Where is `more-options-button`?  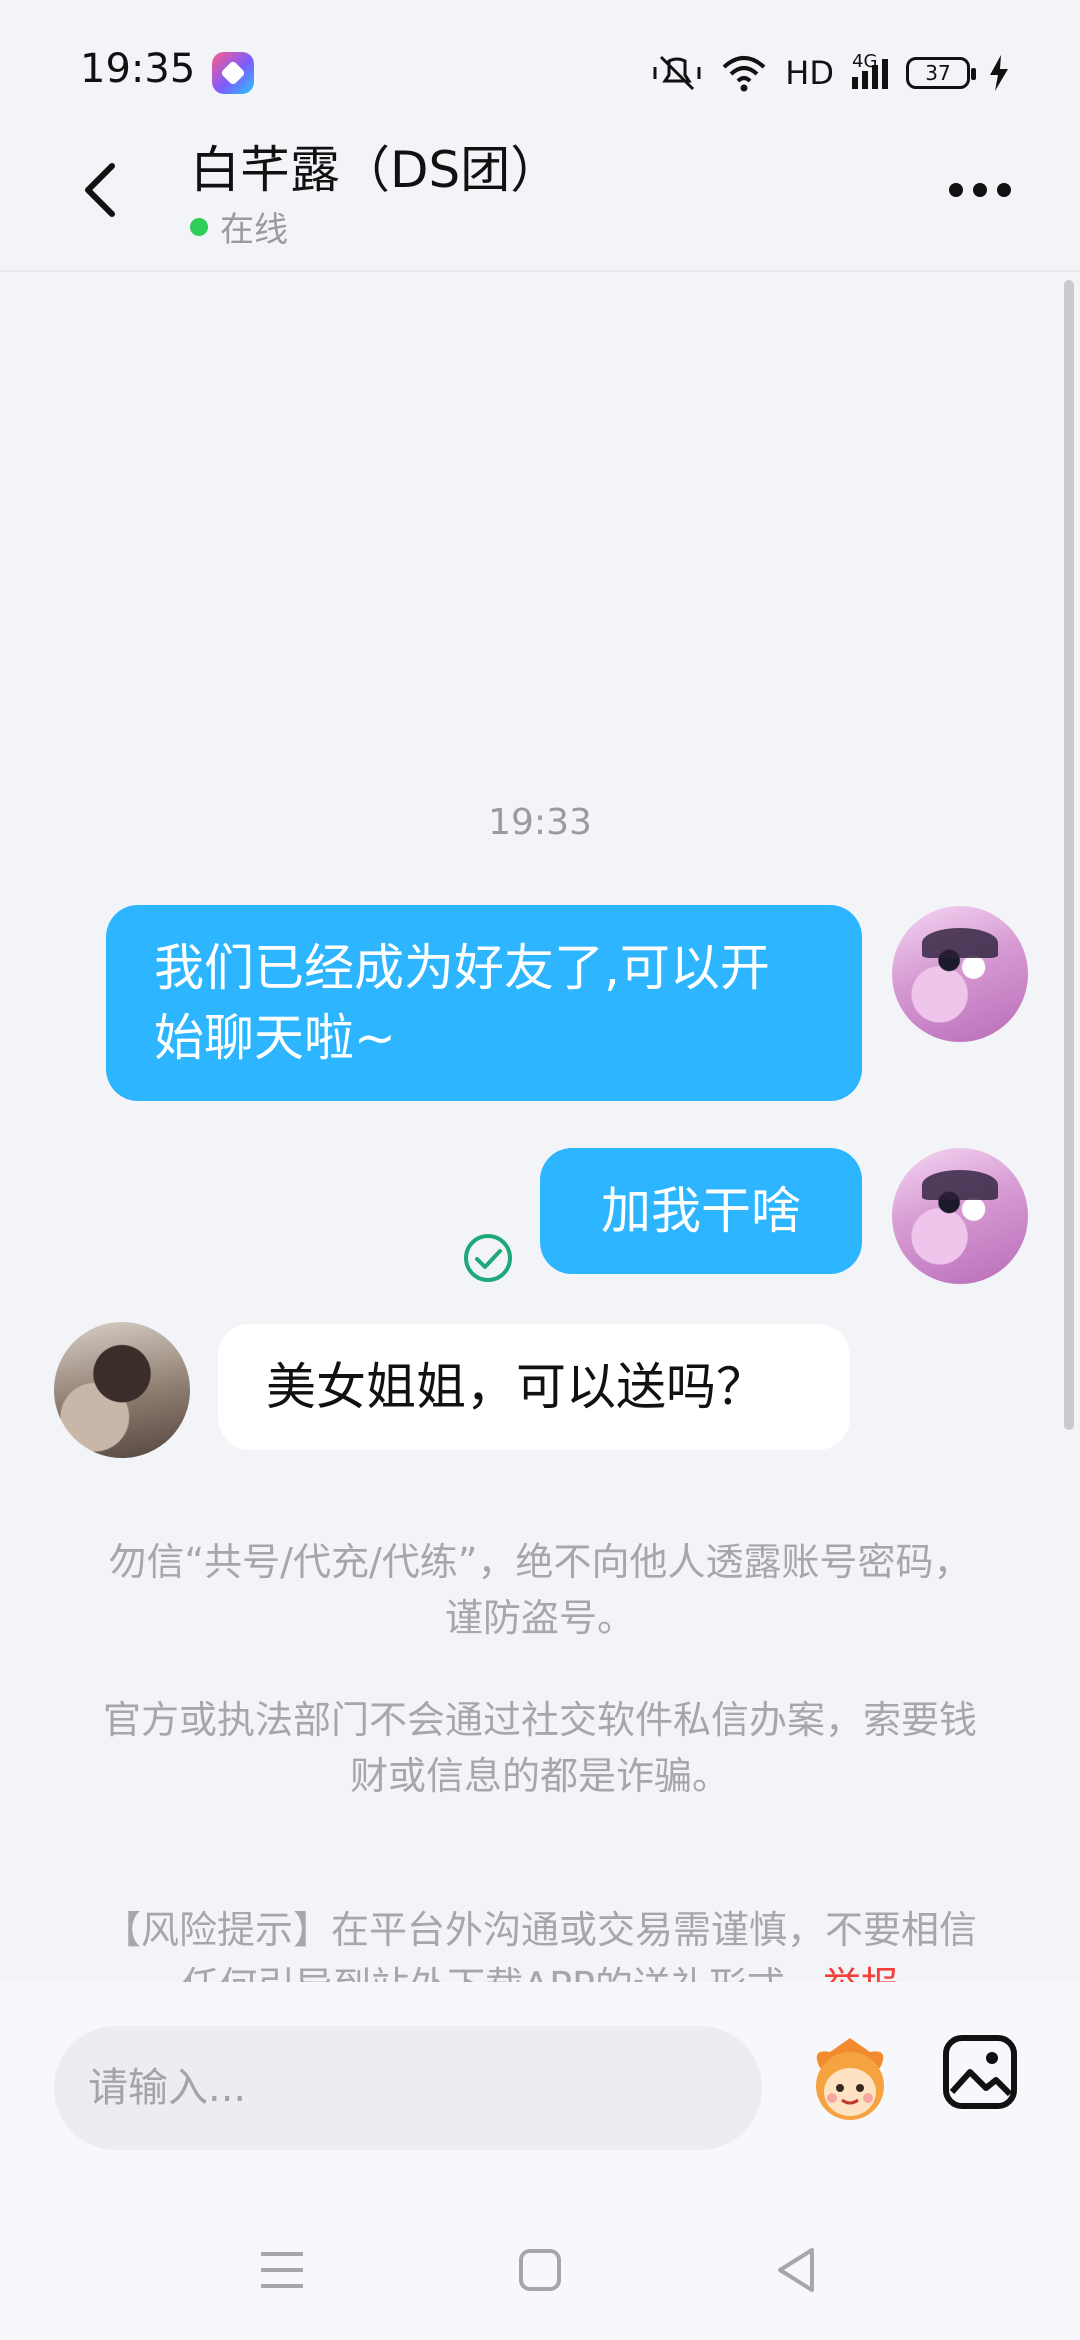 more-options-button is located at coordinates (980, 190).